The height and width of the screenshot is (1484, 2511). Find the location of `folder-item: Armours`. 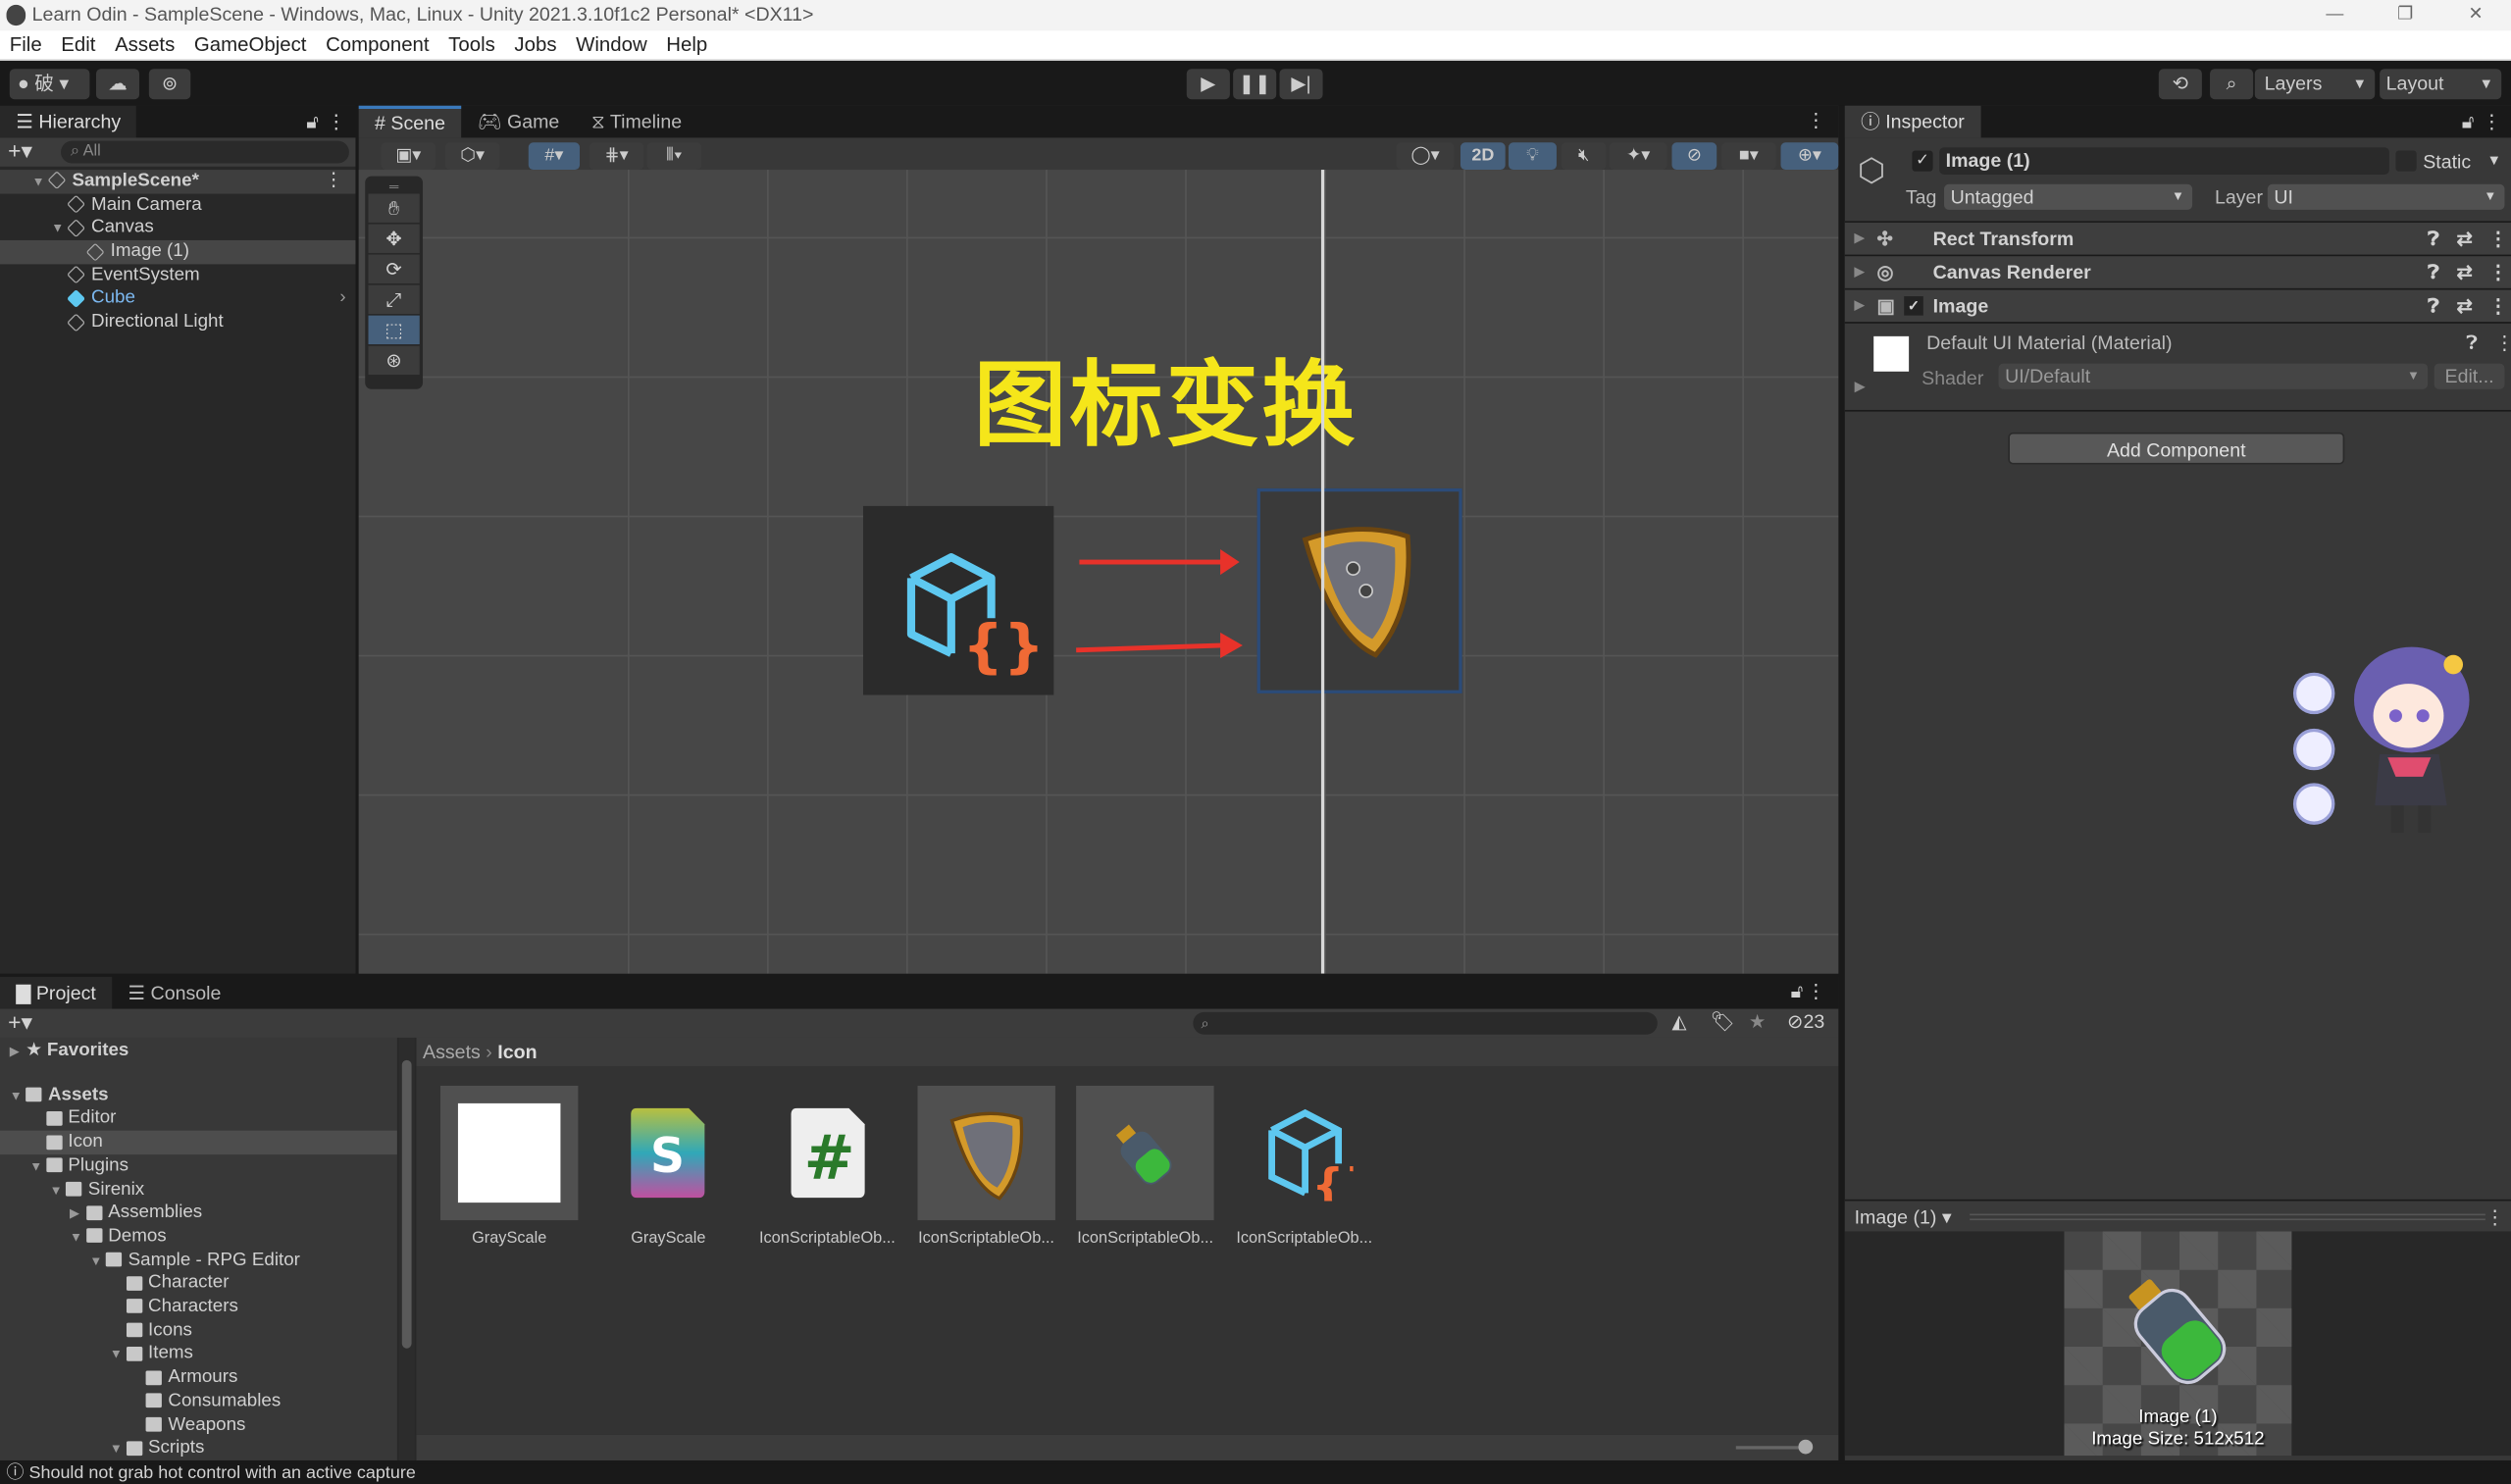

folder-item: Armours is located at coordinates (198, 1378).